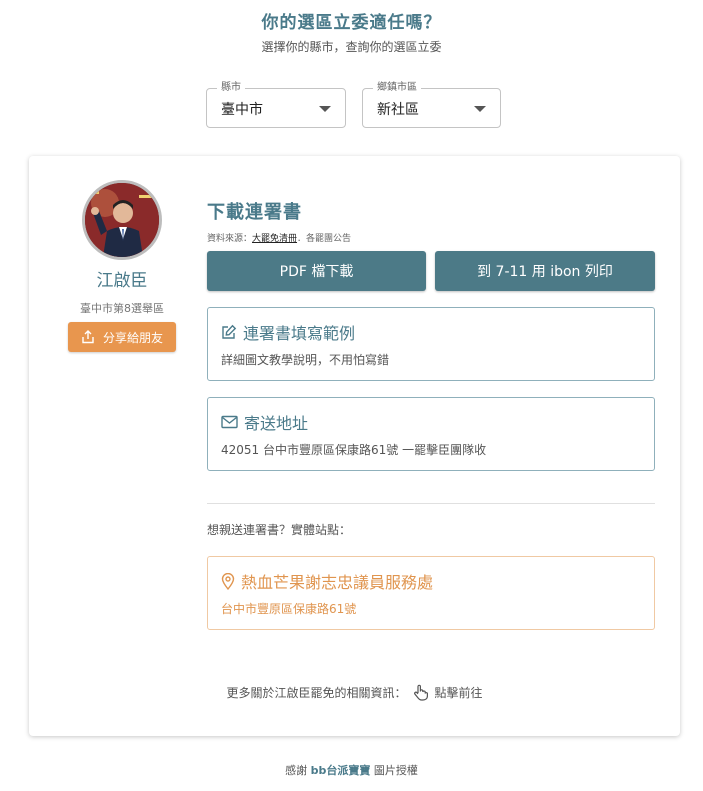 This screenshot has height=791, width=703. Describe the element at coordinates (229, 422) in the screenshot. I see `mail-icon` at that location.